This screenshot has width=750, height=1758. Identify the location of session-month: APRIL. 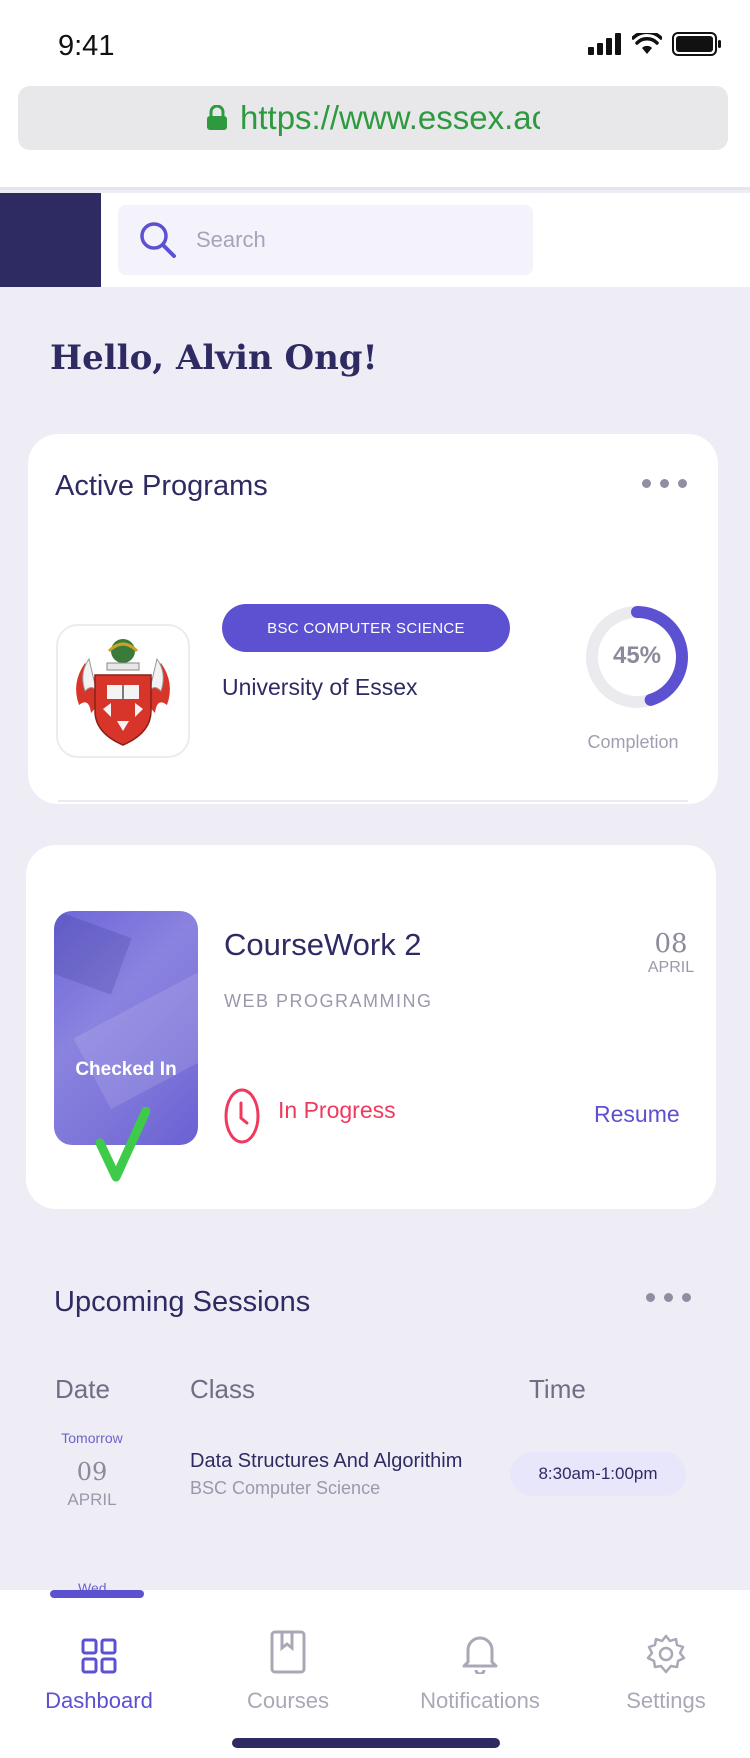
(92, 1499).